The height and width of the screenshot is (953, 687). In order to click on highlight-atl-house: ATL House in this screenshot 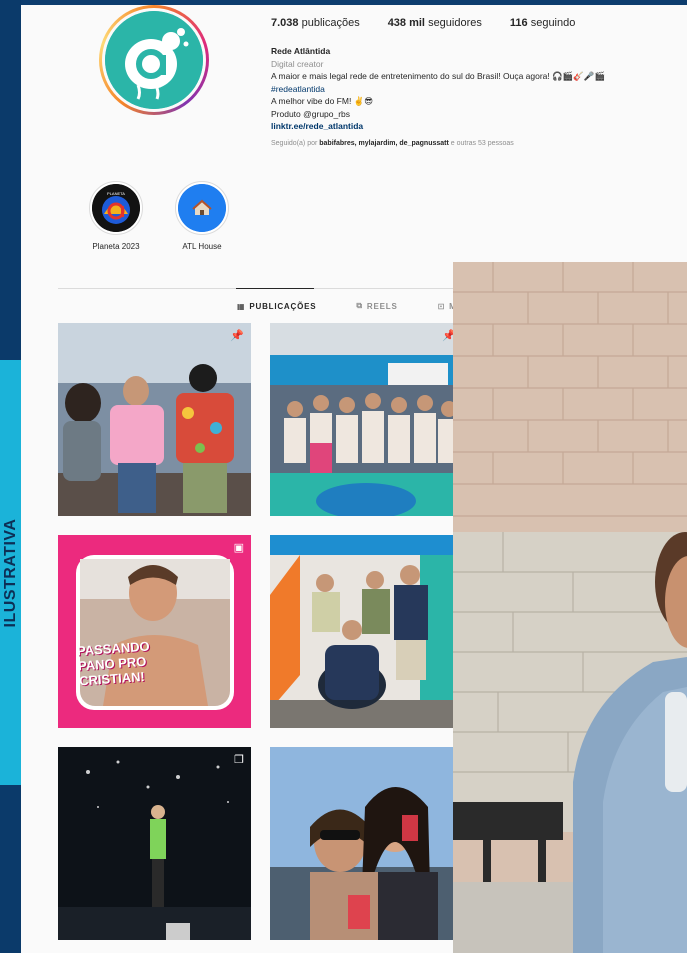, I will do `click(202, 216)`.